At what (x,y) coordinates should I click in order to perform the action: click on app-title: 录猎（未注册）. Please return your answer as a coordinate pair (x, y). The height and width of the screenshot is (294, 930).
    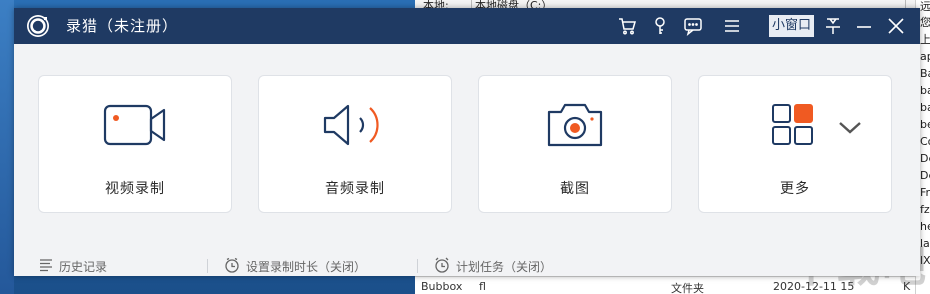
    Looking at the image, I should click on (122, 26).